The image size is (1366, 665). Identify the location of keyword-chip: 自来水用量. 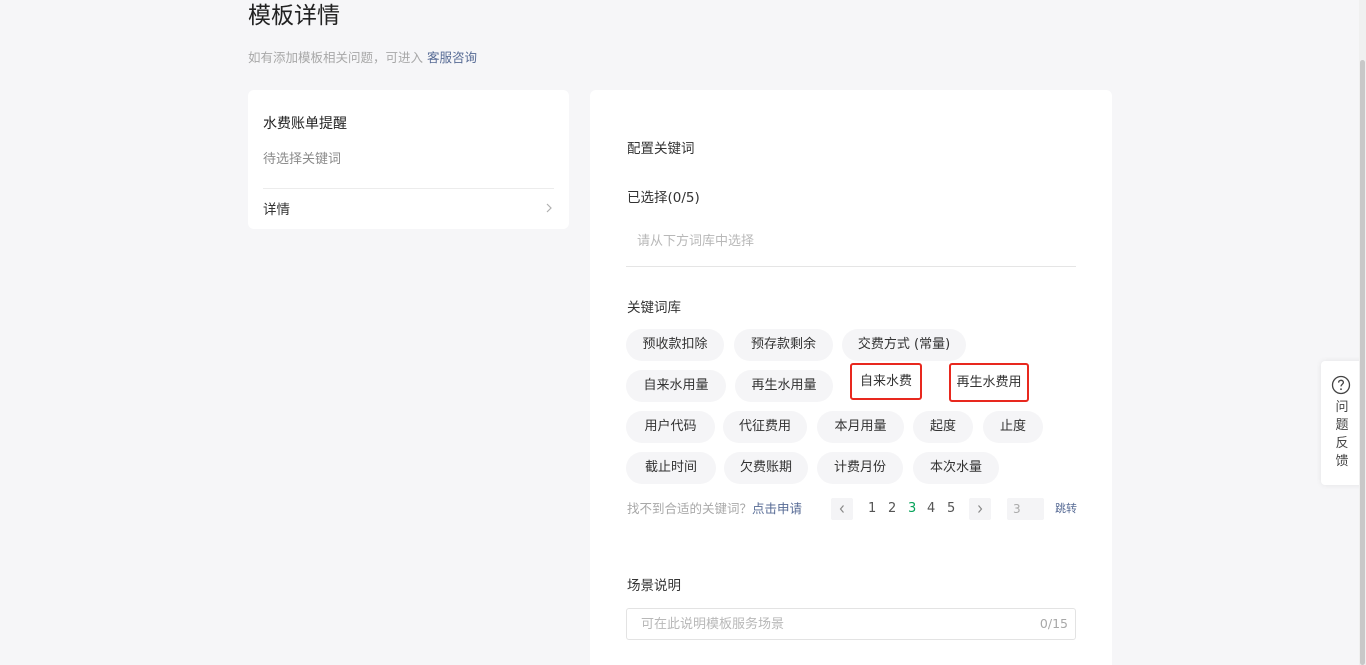
(676, 386).